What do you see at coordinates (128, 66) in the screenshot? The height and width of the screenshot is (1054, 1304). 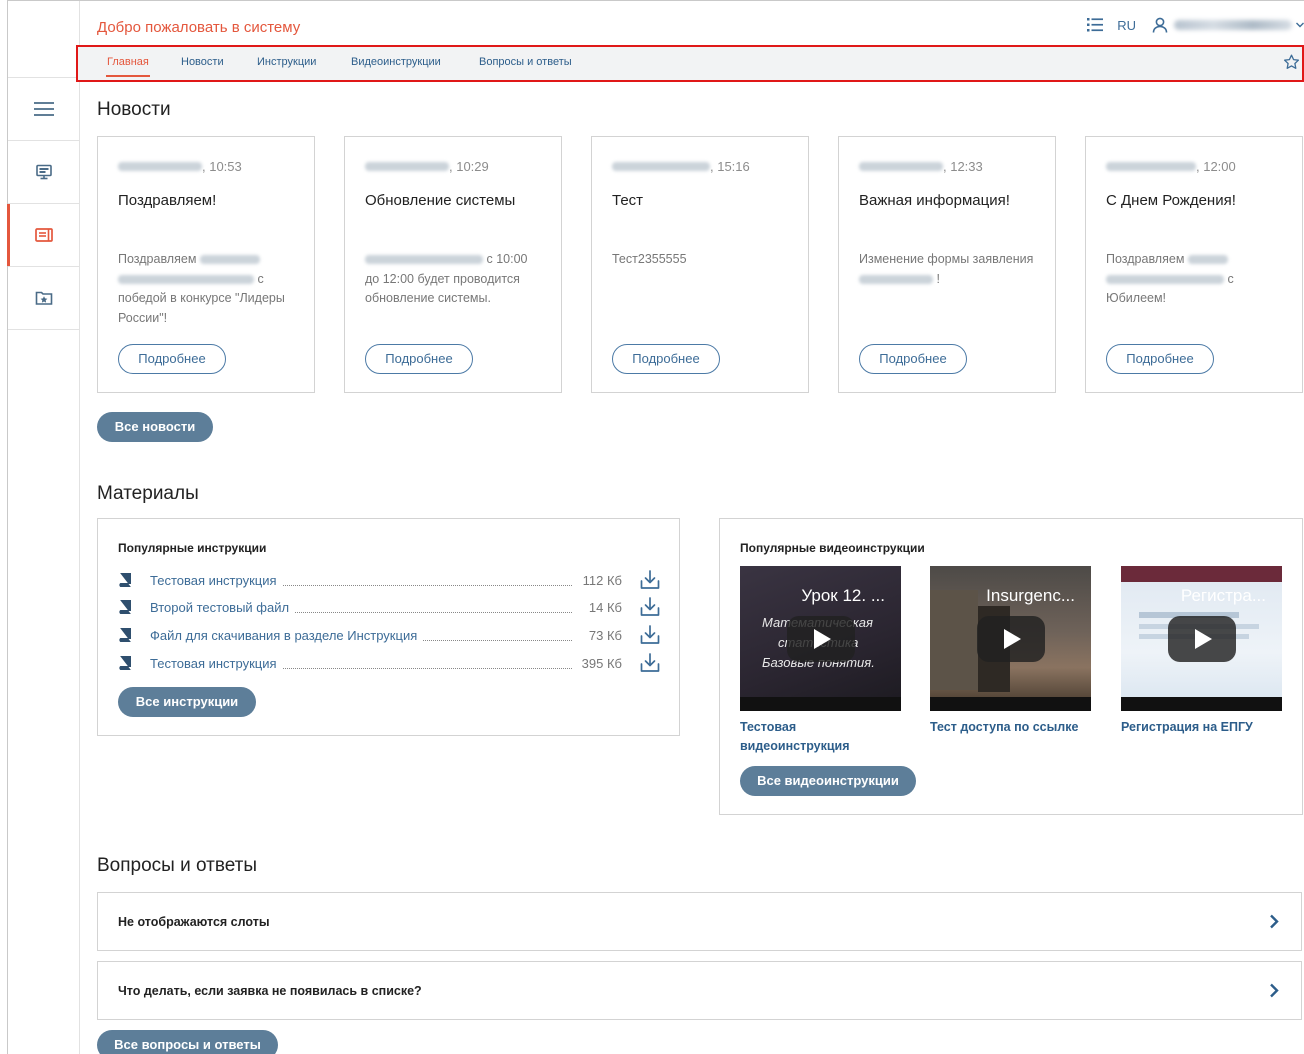 I see `tab-home: Главная` at bounding box center [128, 66].